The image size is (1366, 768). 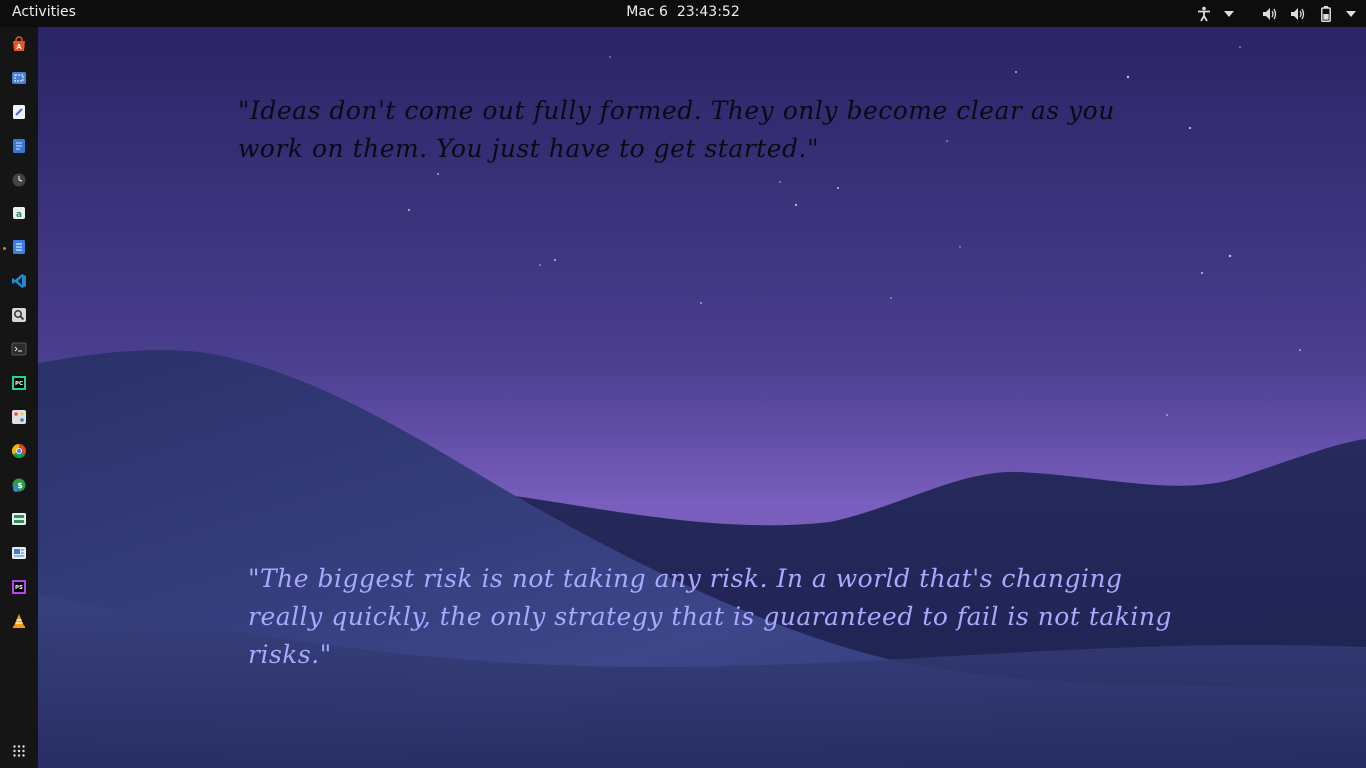 I want to click on svg-text: PC, so click(x=19, y=384).